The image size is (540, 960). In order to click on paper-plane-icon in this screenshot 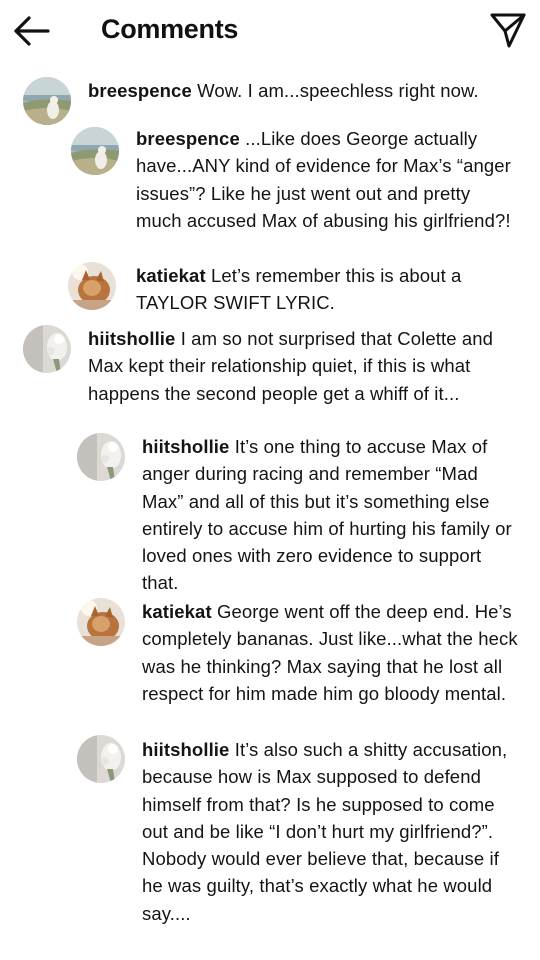, I will do `click(508, 30)`.